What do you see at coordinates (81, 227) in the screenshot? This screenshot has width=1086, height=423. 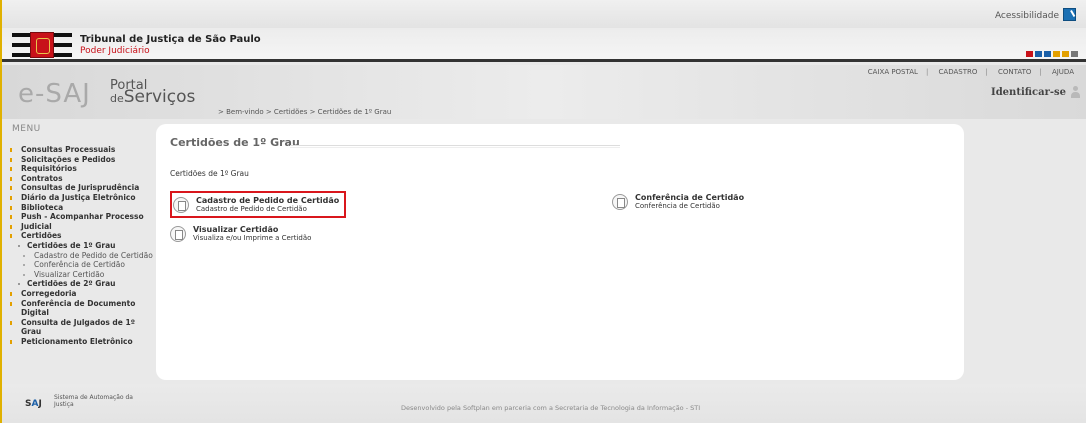 I see `sidebar-item: Judicial` at bounding box center [81, 227].